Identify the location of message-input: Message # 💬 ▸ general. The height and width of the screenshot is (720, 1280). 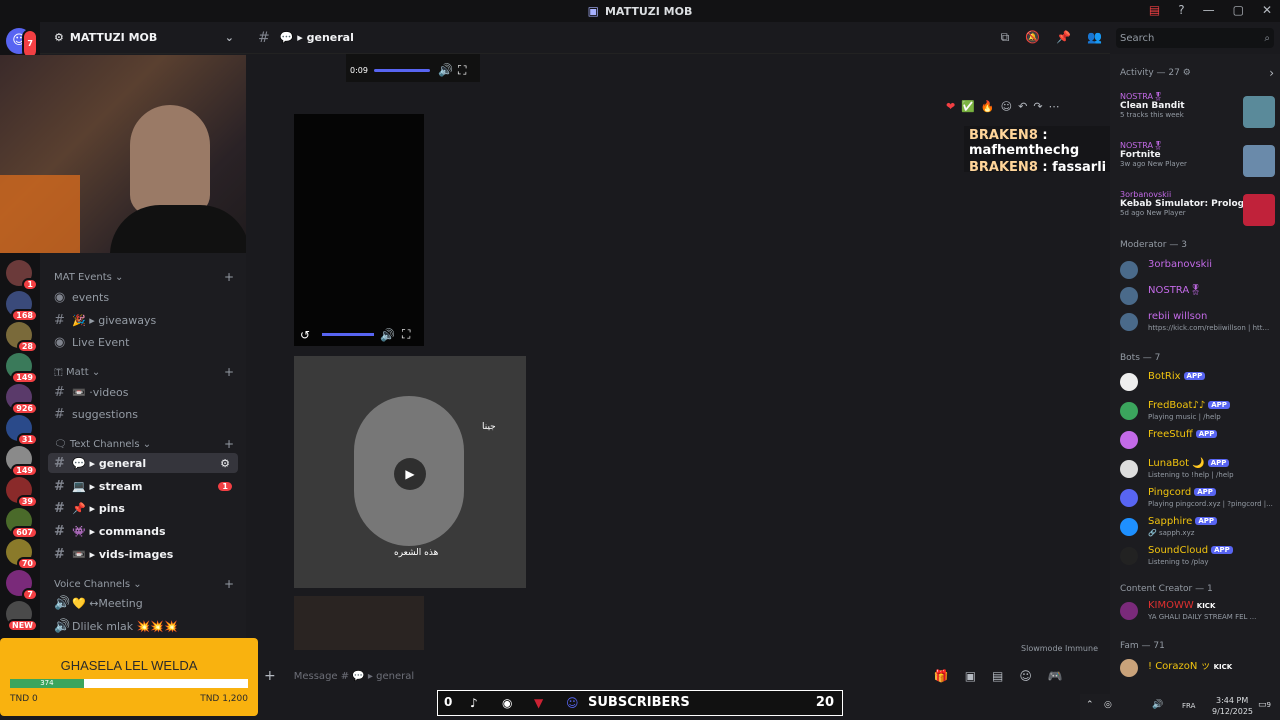
(614, 676).